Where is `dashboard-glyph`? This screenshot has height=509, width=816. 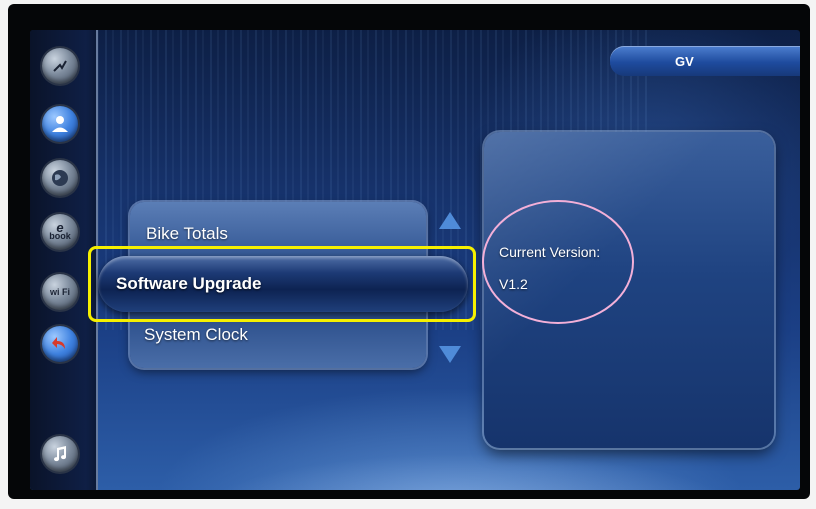 dashboard-glyph is located at coordinates (60, 66).